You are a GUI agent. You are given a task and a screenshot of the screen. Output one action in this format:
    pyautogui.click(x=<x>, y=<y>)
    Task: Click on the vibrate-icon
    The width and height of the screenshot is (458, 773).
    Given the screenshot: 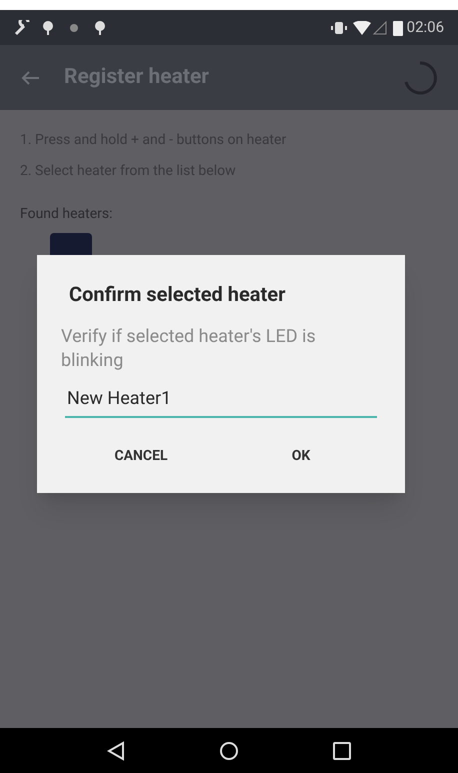 What is the action you would take?
    pyautogui.click(x=338, y=28)
    